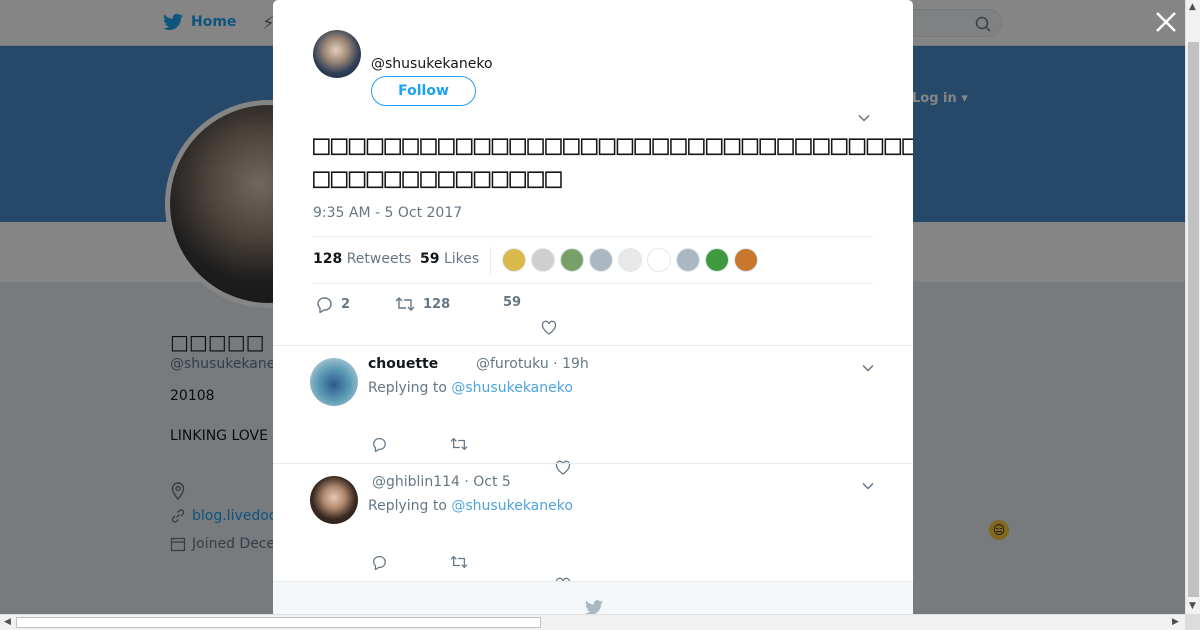  I want to click on scrollbar-corner, so click(1192, 622).